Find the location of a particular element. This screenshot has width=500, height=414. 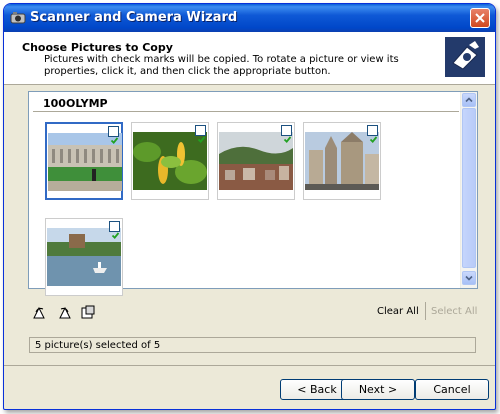

thumbnail-5-checkbox is located at coordinates (114, 230).